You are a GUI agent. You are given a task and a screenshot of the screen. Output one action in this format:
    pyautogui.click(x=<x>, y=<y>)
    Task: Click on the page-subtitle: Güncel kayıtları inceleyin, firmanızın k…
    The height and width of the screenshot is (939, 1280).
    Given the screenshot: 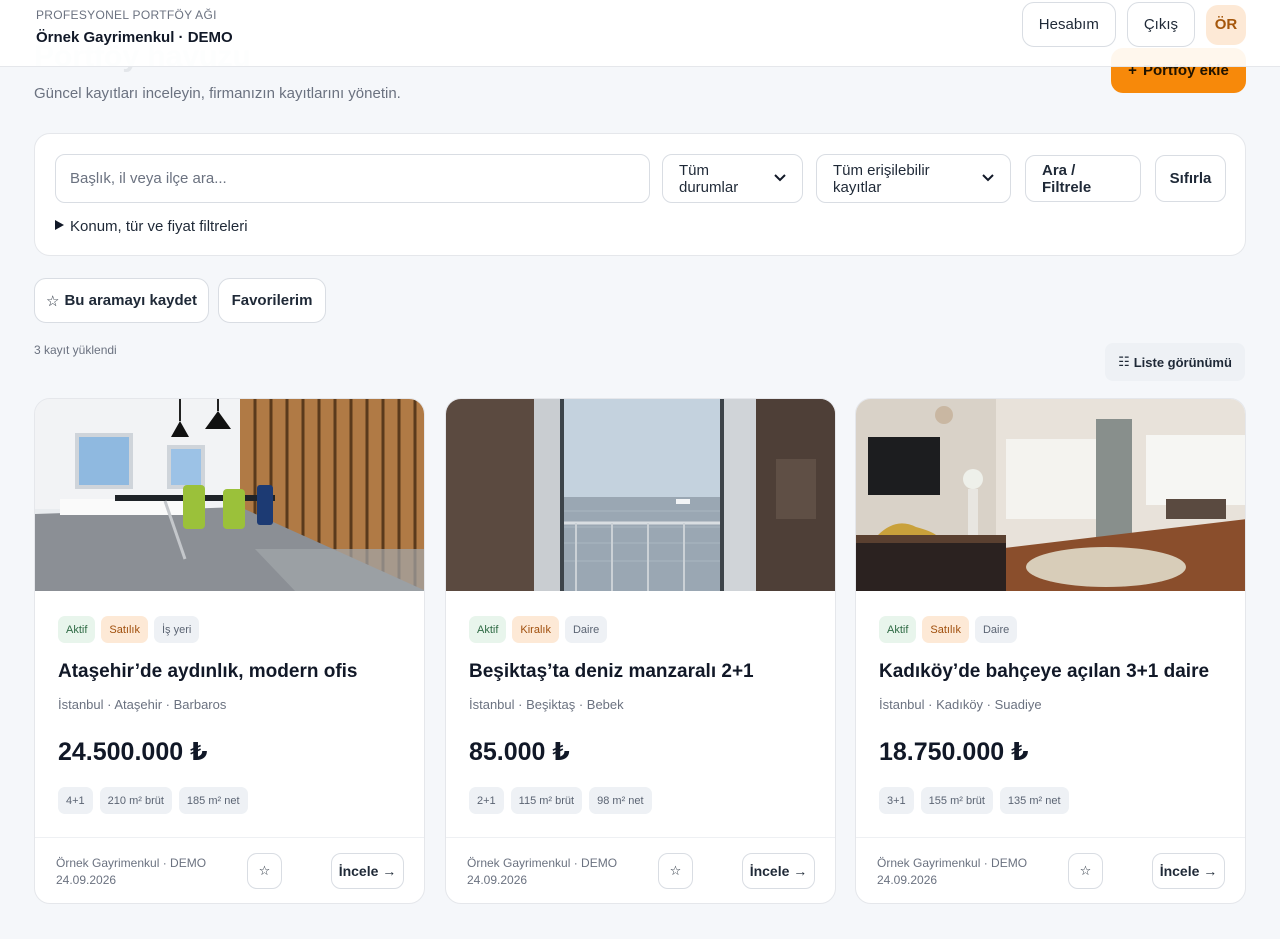 What is the action you would take?
    pyautogui.click(x=217, y=93)
    